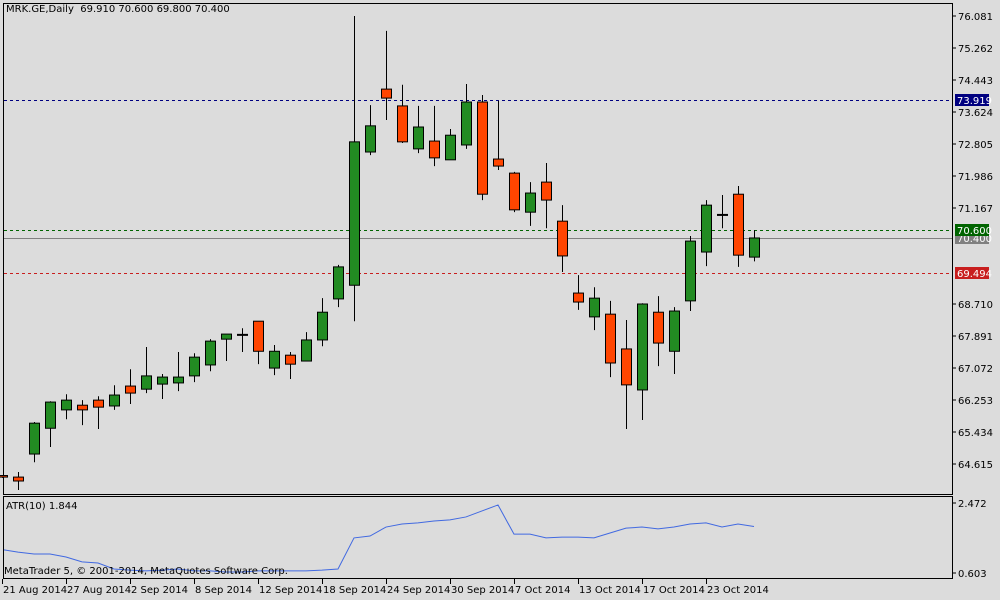  I want to click on price-label: 67.891, so click(975, 337).